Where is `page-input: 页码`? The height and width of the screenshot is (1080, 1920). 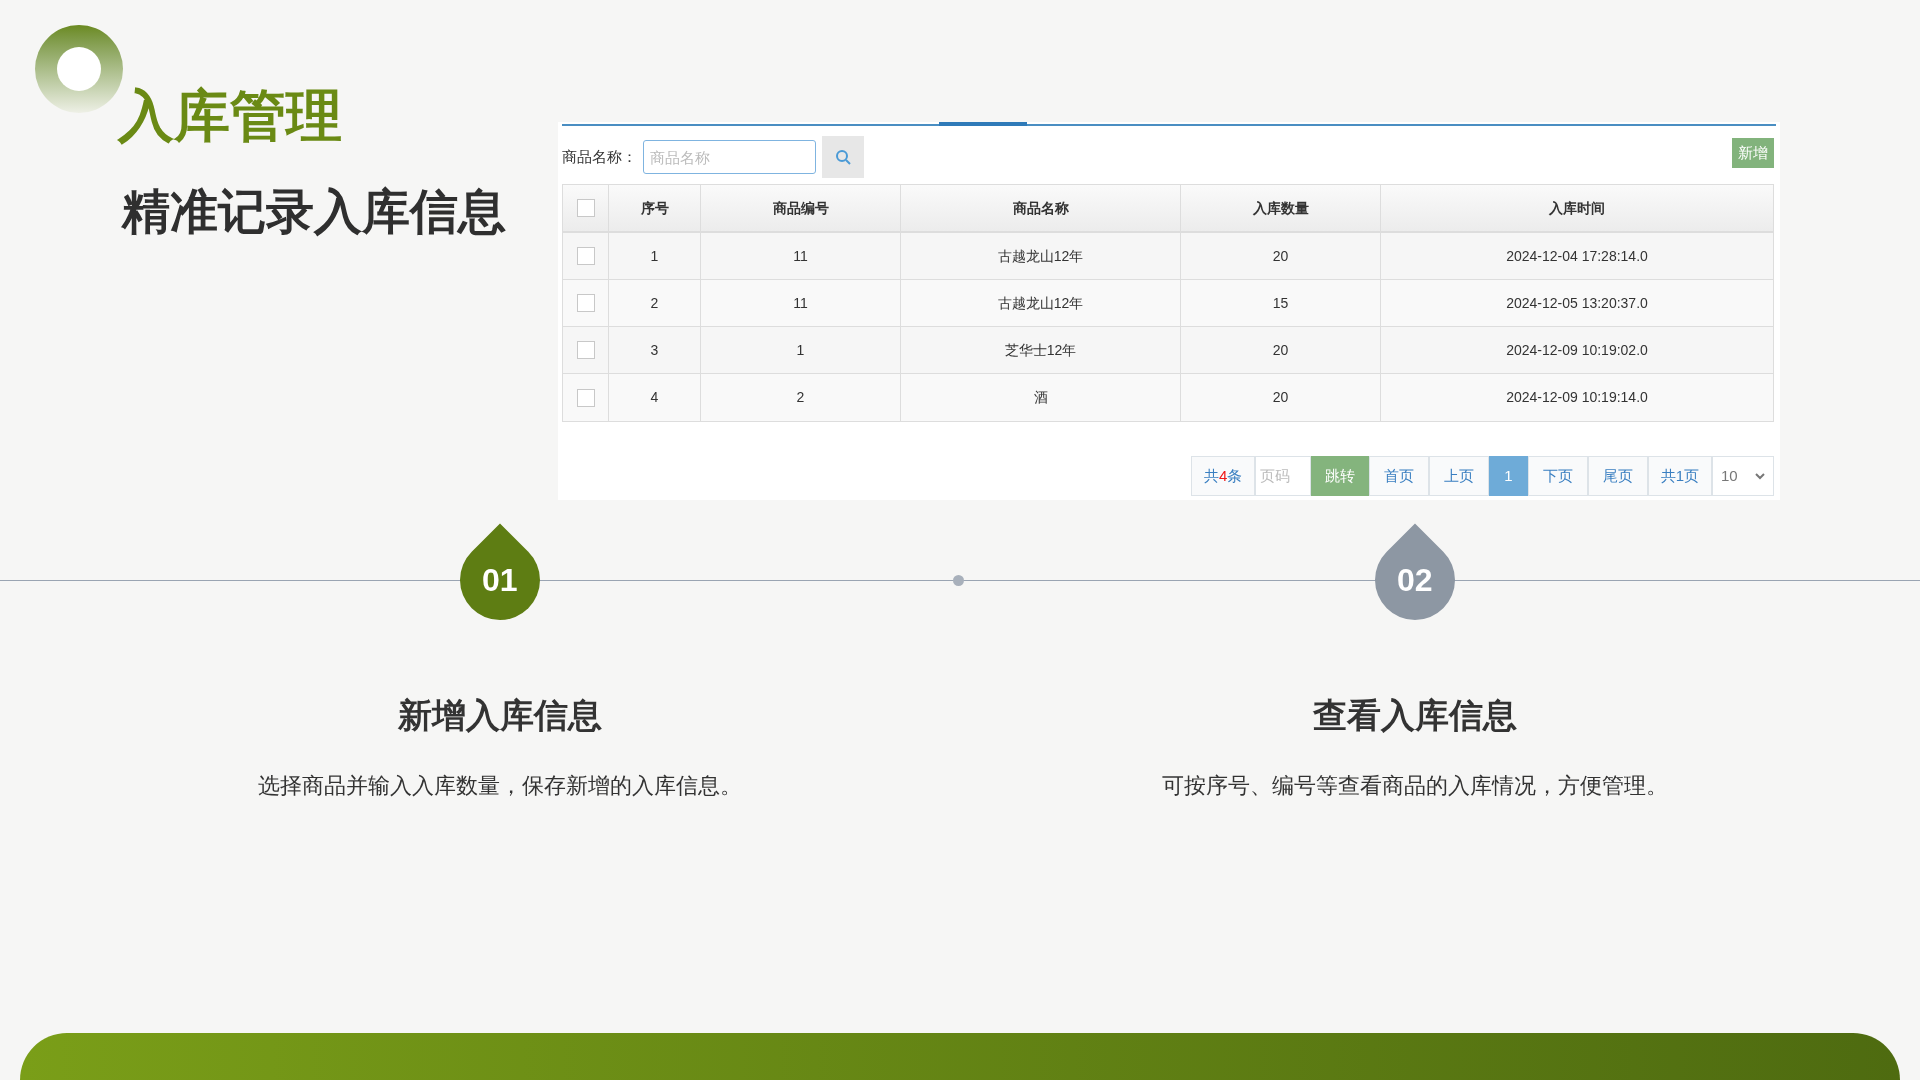
page-input: 页码 is located at coordinates (1283, 476).